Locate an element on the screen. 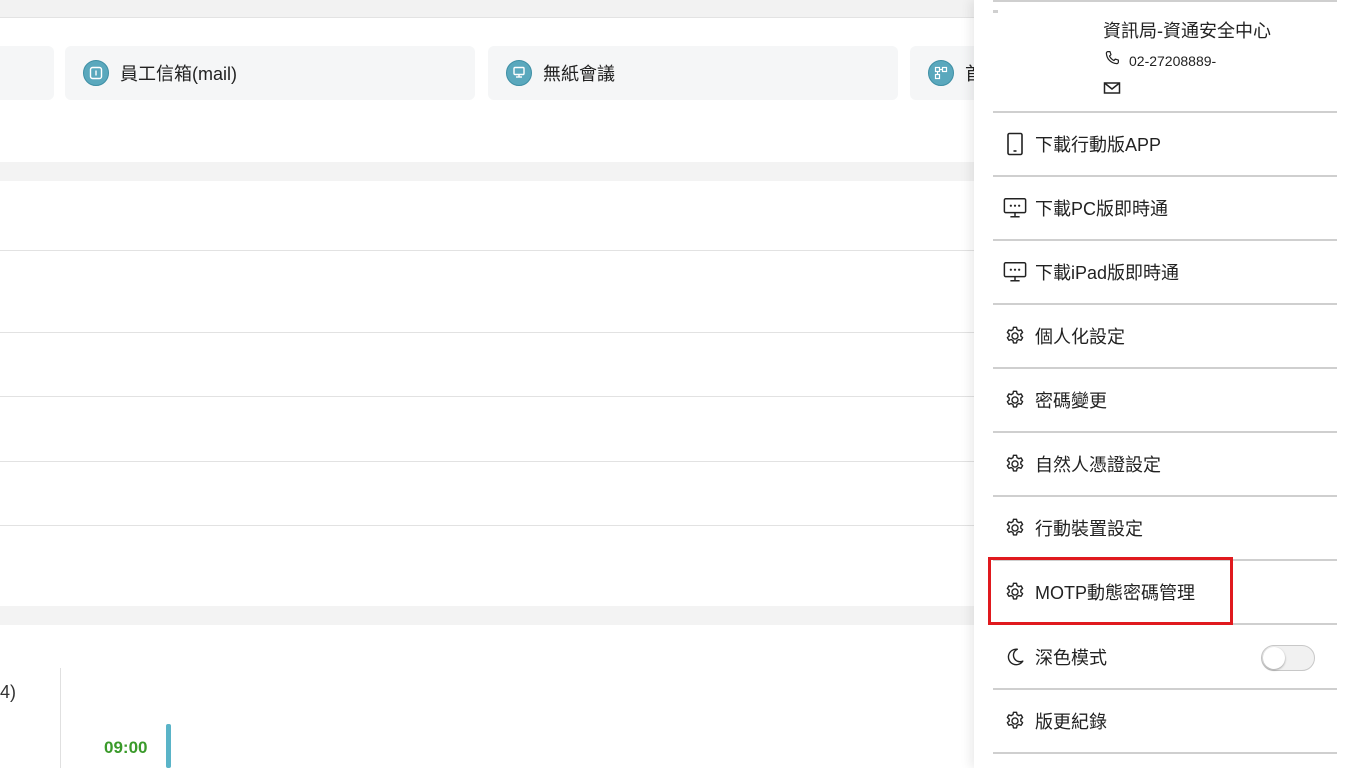 Image resolution: width=1366 pixels, height=768 pixels. schedule-time: 09:00 is located at coordinates (126, 747).